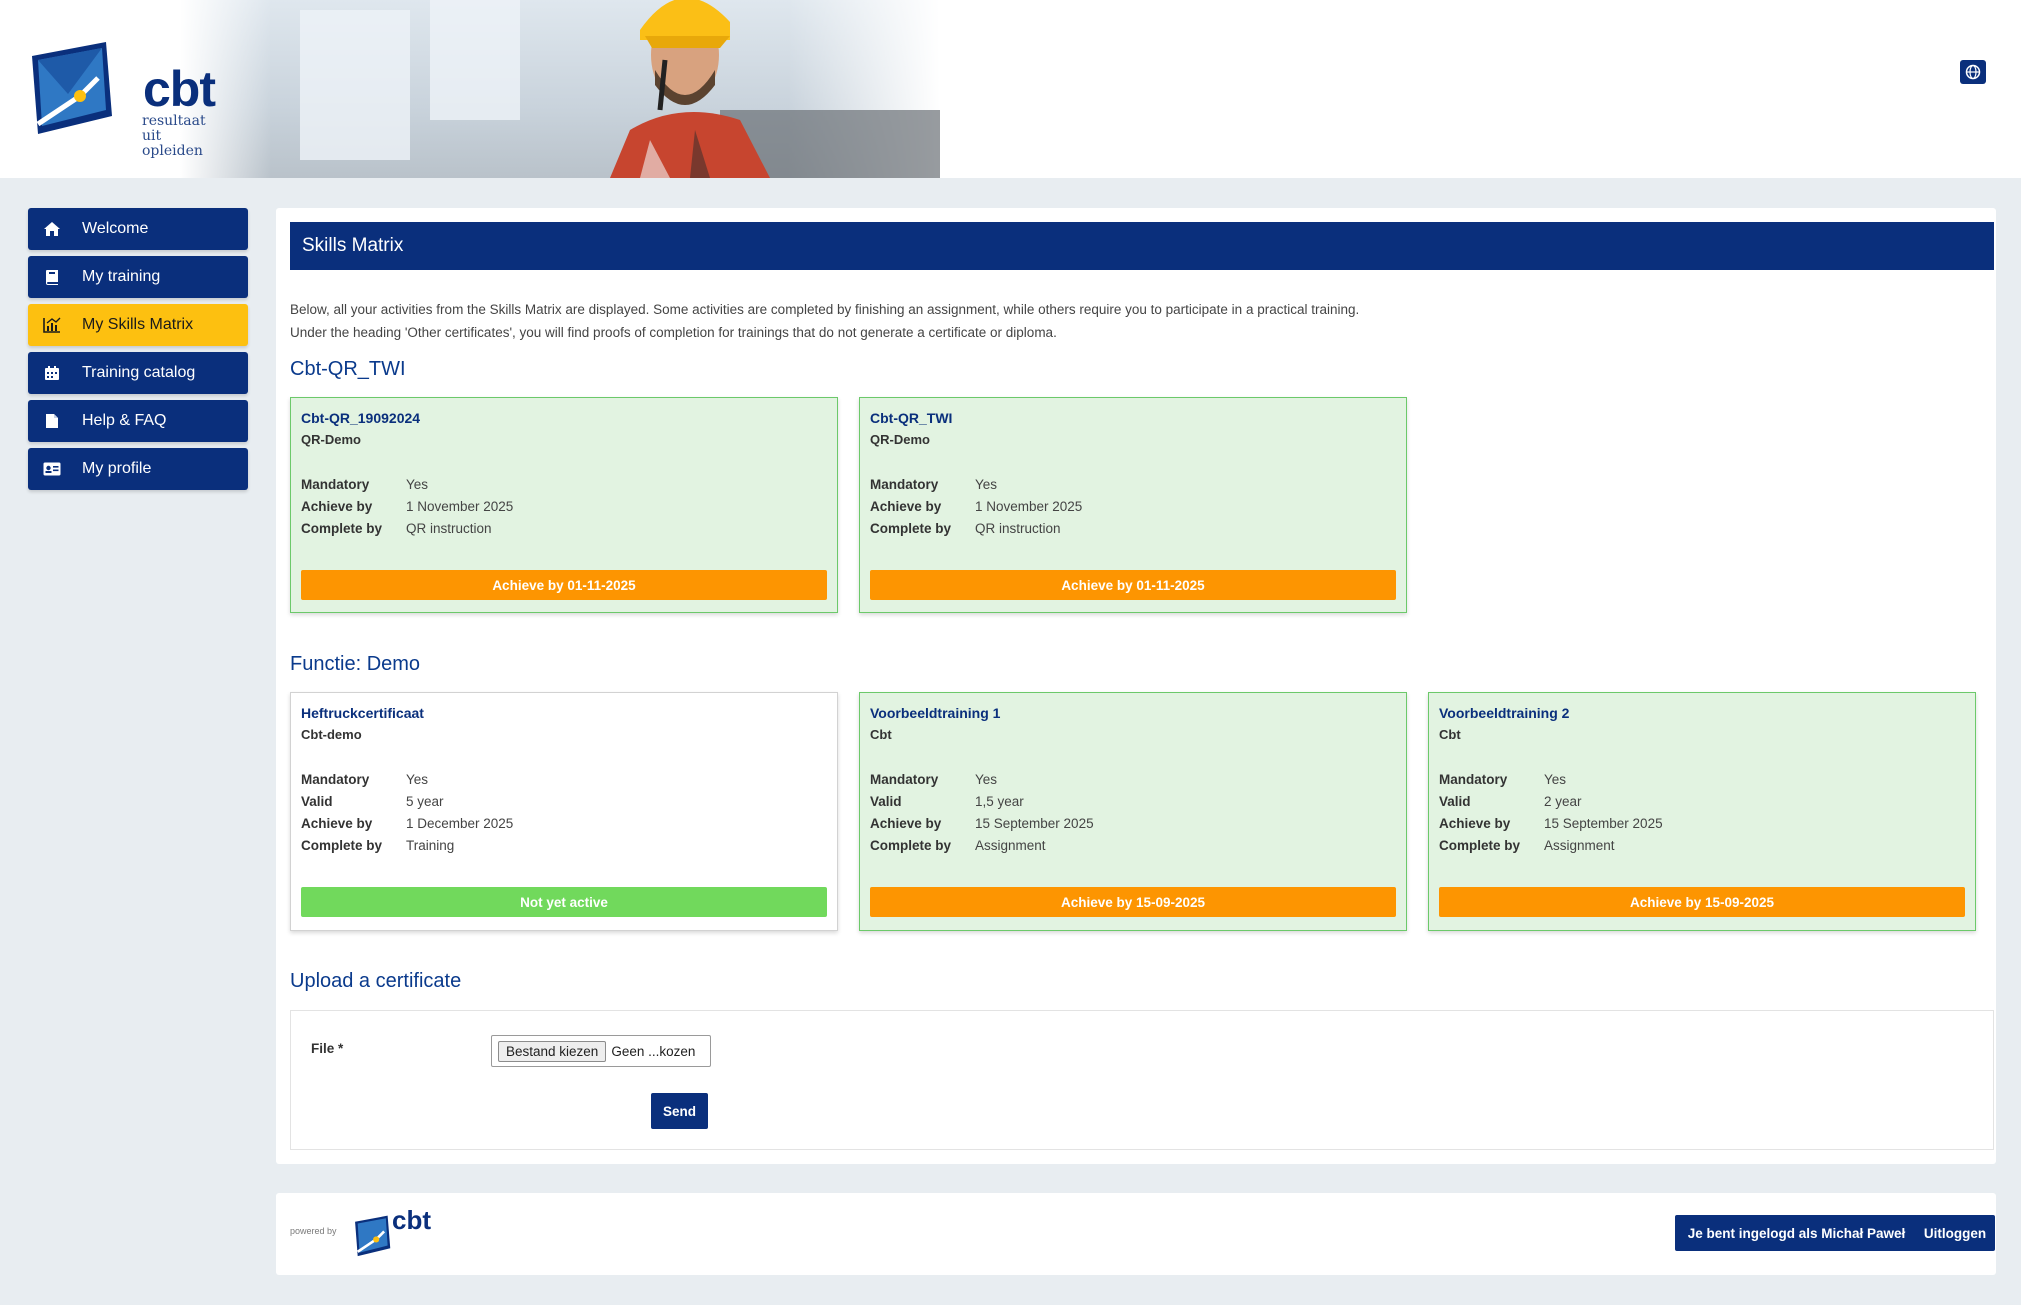 Image resolution: width=2021 pixels, height=1305 pixels. What do you see at coordinates (411, 1220) in the screenshot?
I see `footer-logo-text: cbt` at bounding box center [411, 1220].